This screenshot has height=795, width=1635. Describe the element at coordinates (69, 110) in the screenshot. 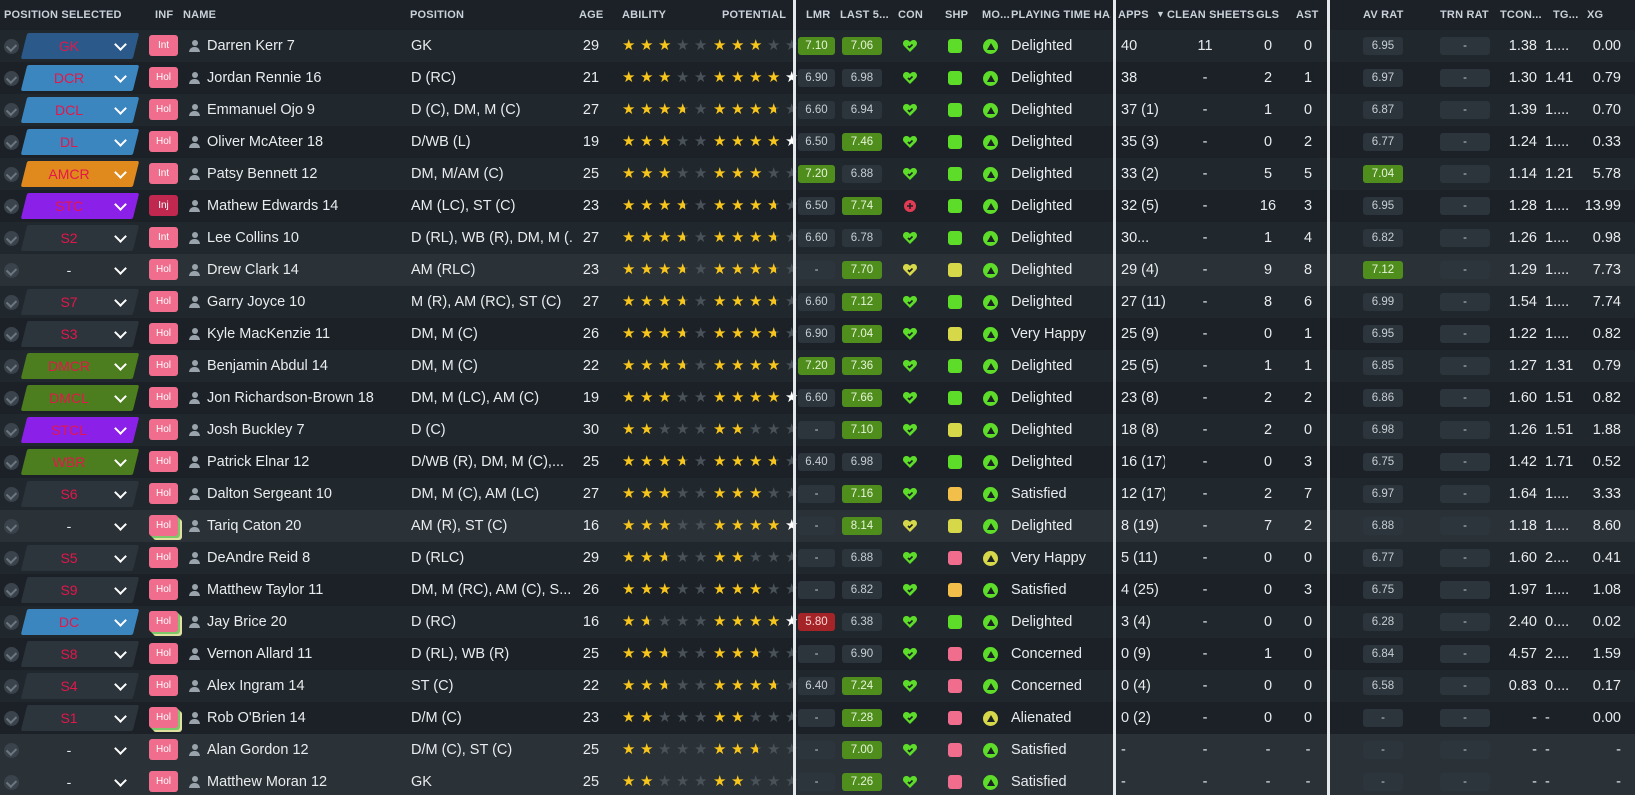

I see `position-selected-value: DCL` at that location.